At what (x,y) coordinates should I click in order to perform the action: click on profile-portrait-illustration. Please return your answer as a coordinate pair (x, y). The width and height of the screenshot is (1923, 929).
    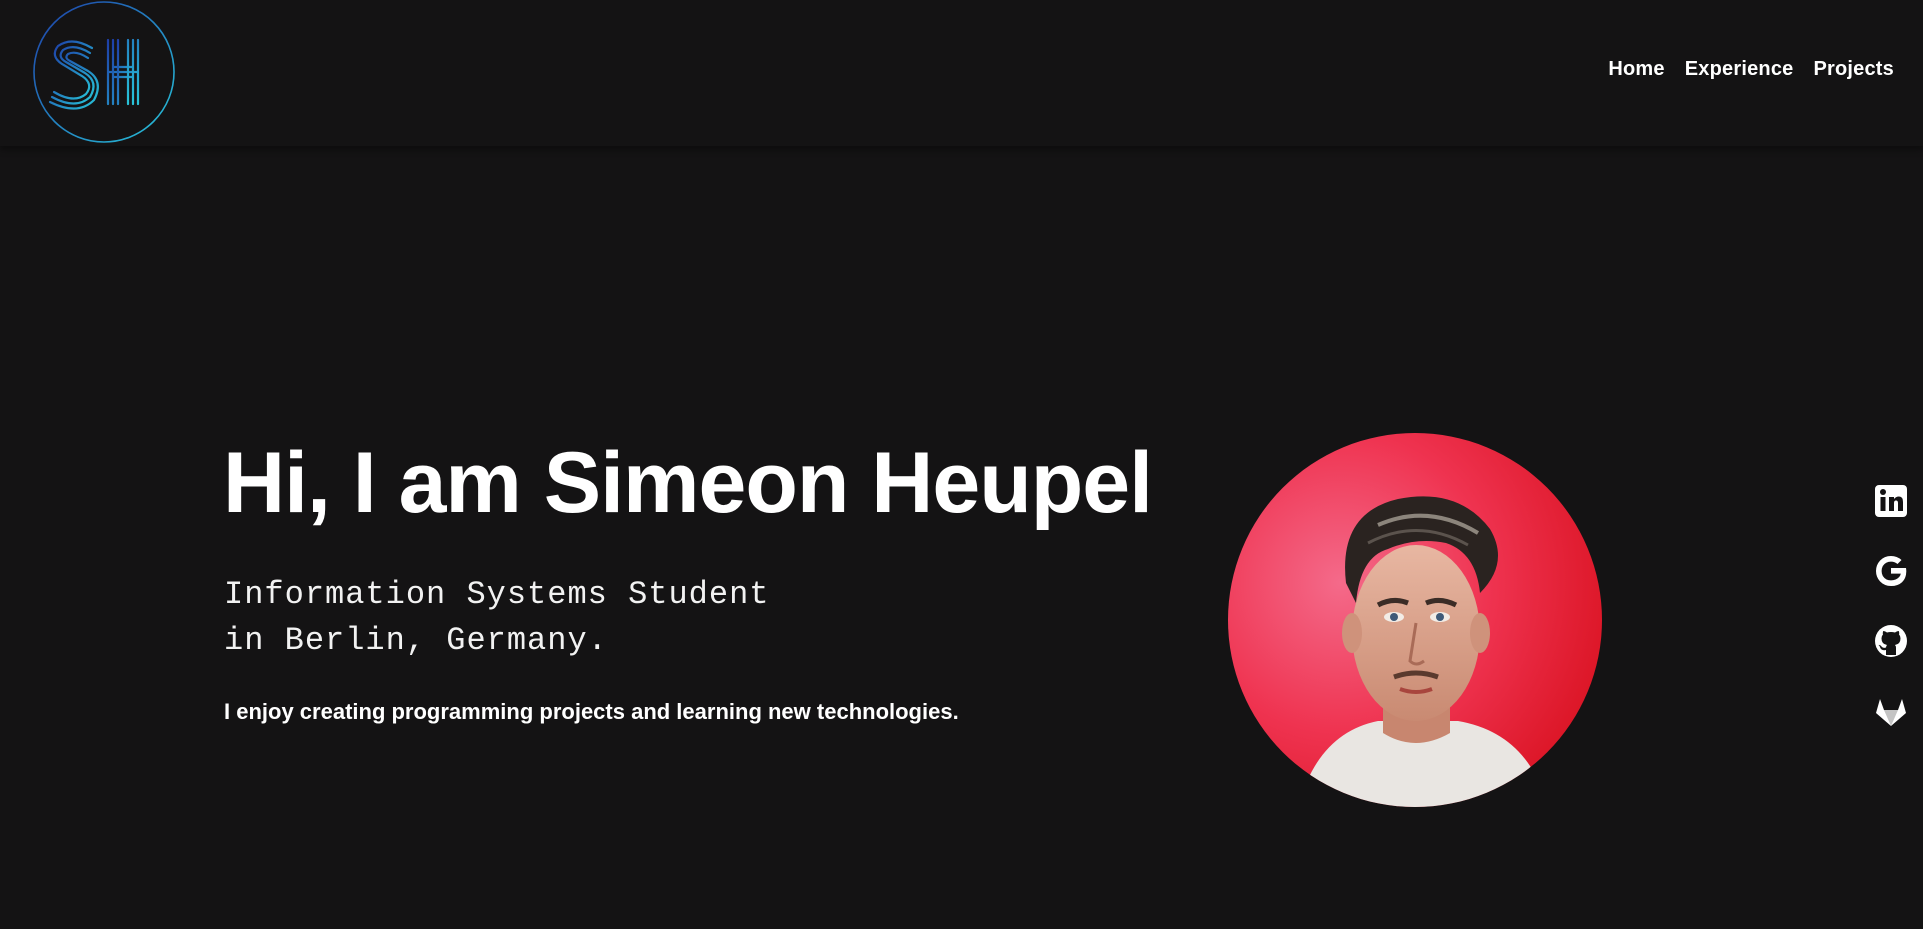
    Looking at the image, I should click on (1415, 620).